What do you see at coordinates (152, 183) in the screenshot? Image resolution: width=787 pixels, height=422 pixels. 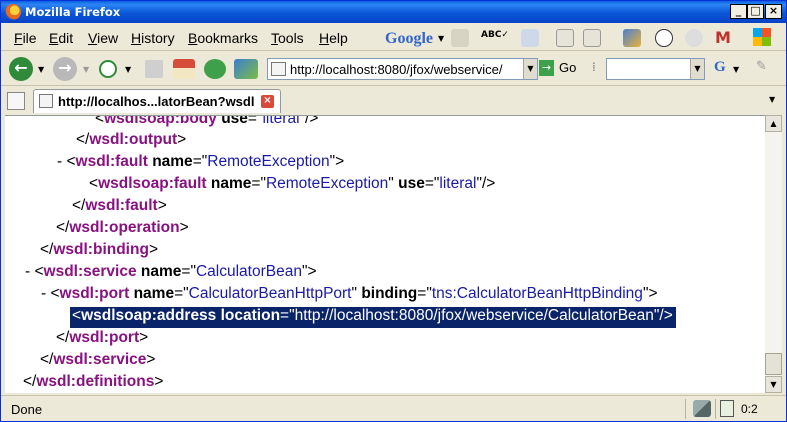 I see `xml-tag-name: wsdlsoap:fault` at bounding box center [152, 183].